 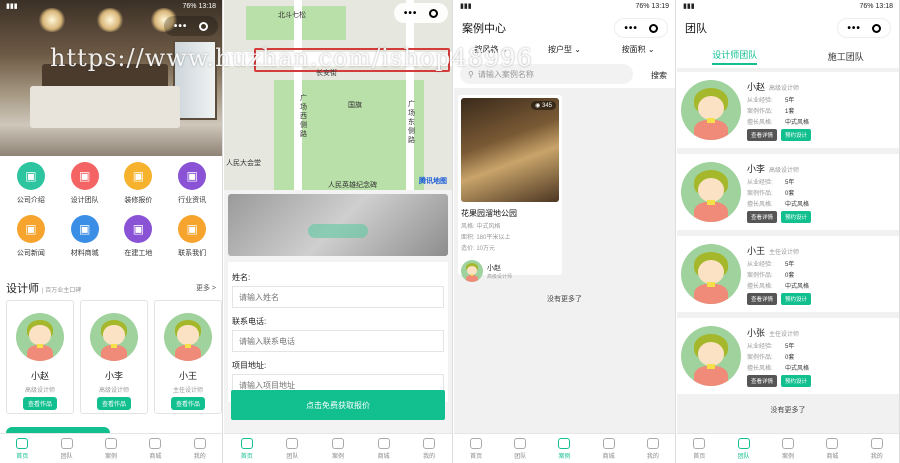 What do you see at coordinates (111, 288) in the screenshot?
I see `designer-section-header: 设计师 | 百万业主口碑 更多 >` at bounding box center [111, 288].